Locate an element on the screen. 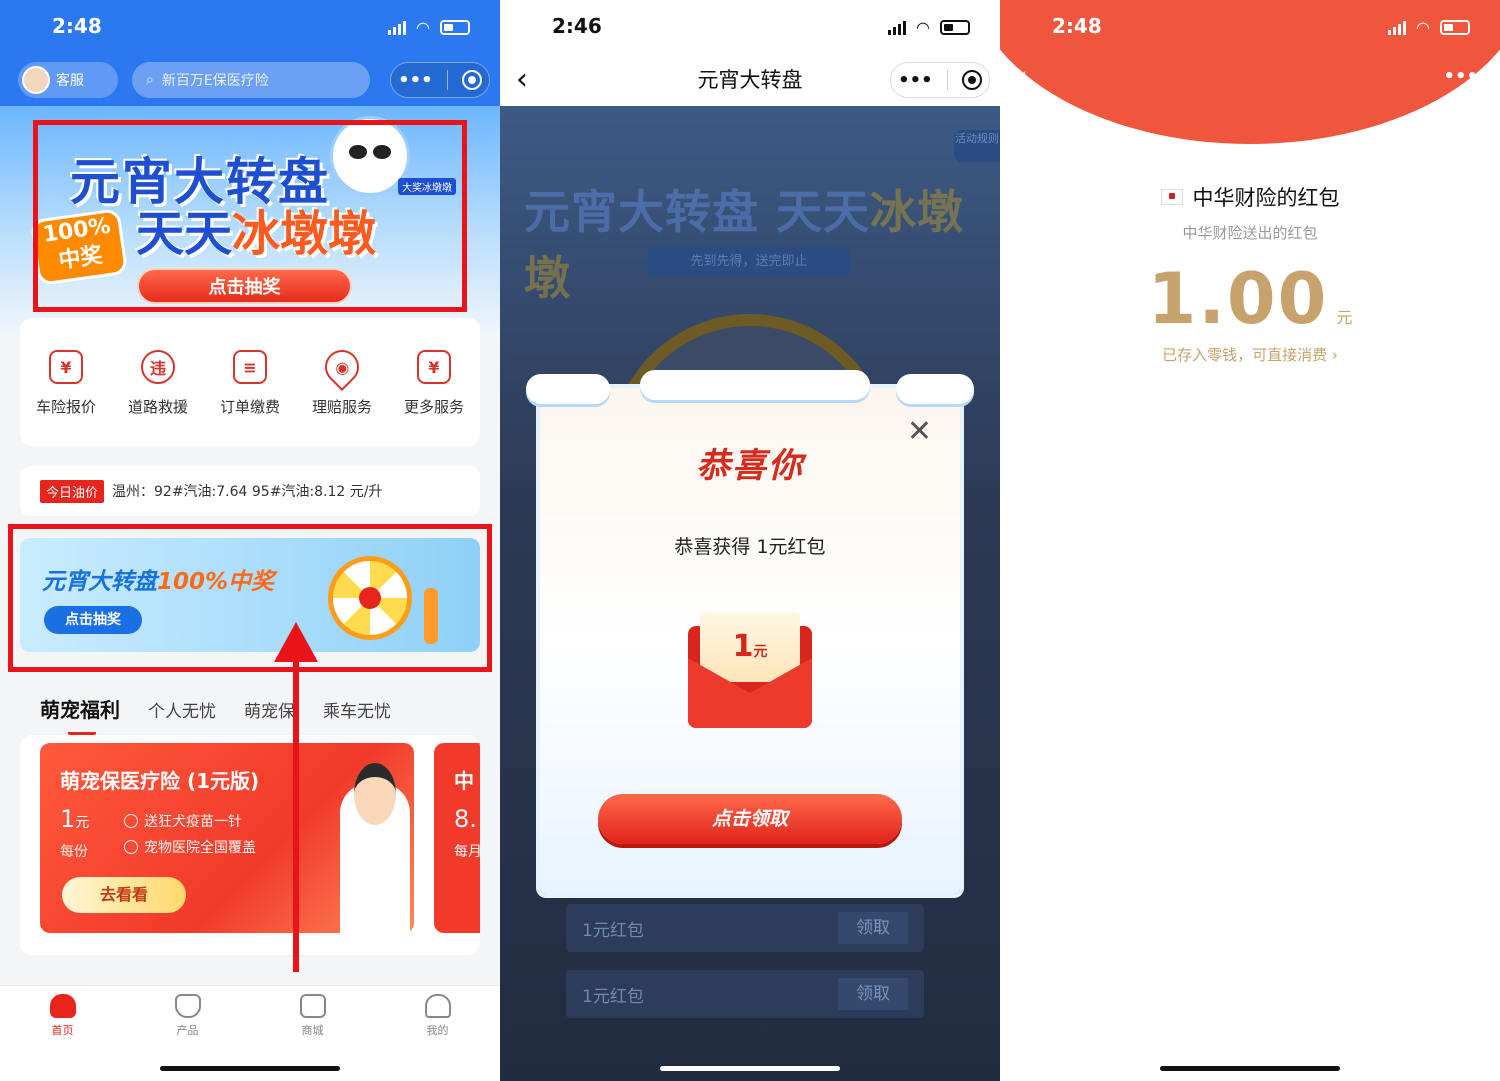  tab-pet-welfare: 萌宠福利 is located at coordinates (80, 714).